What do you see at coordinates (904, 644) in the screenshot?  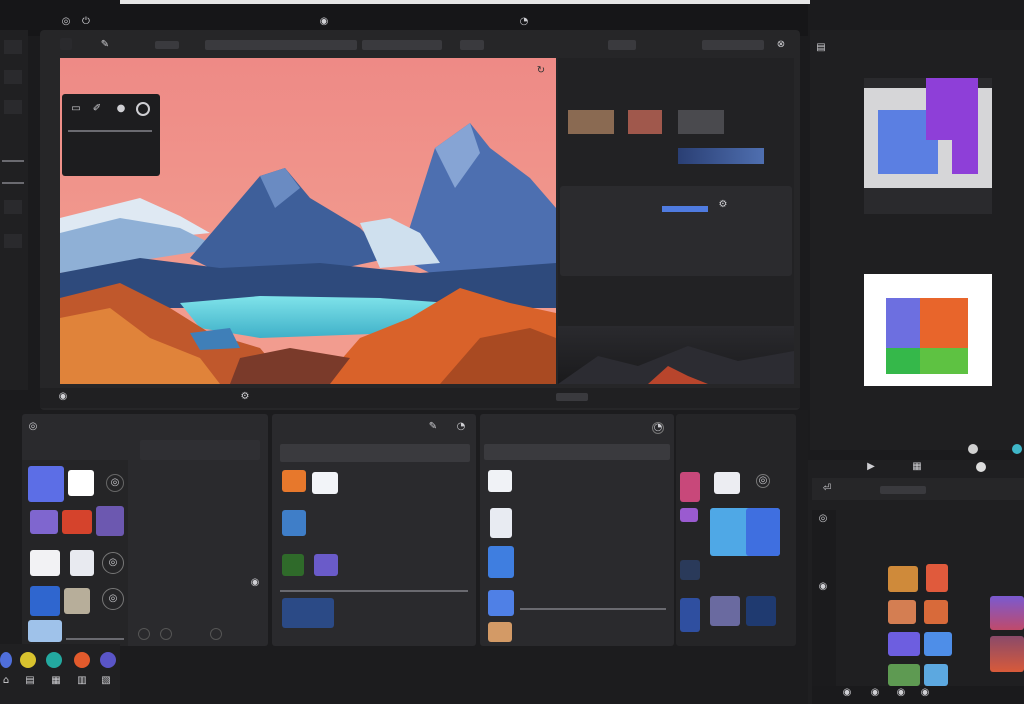 I see `br-swatch-violet` at bounding box center [904, 644].